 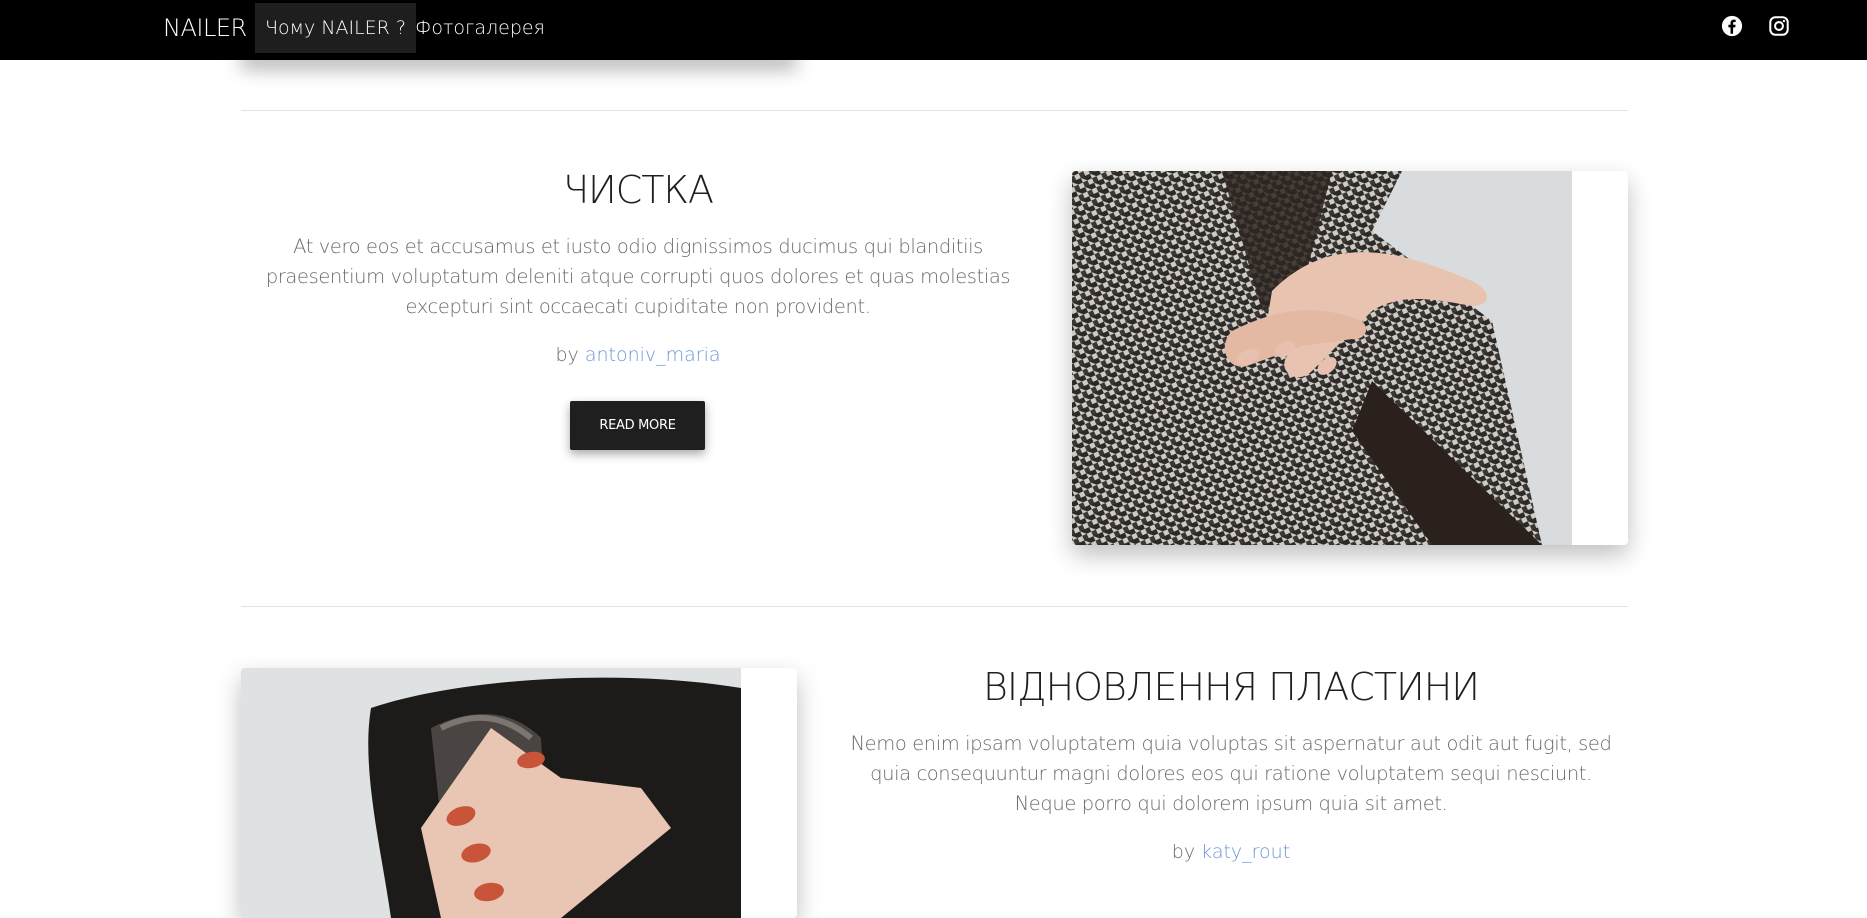 I want to click on author-link: antoniv_maria, so click(x=653, y=355).